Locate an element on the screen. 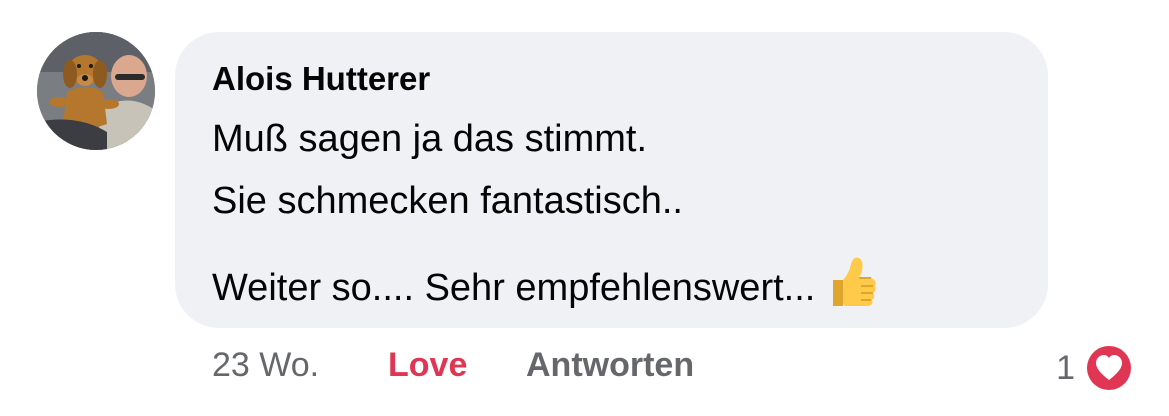 Image resolution: width=1169 pixels, height=416 pixels. heart-reaction-badge is located at coordinates (1109, 368).